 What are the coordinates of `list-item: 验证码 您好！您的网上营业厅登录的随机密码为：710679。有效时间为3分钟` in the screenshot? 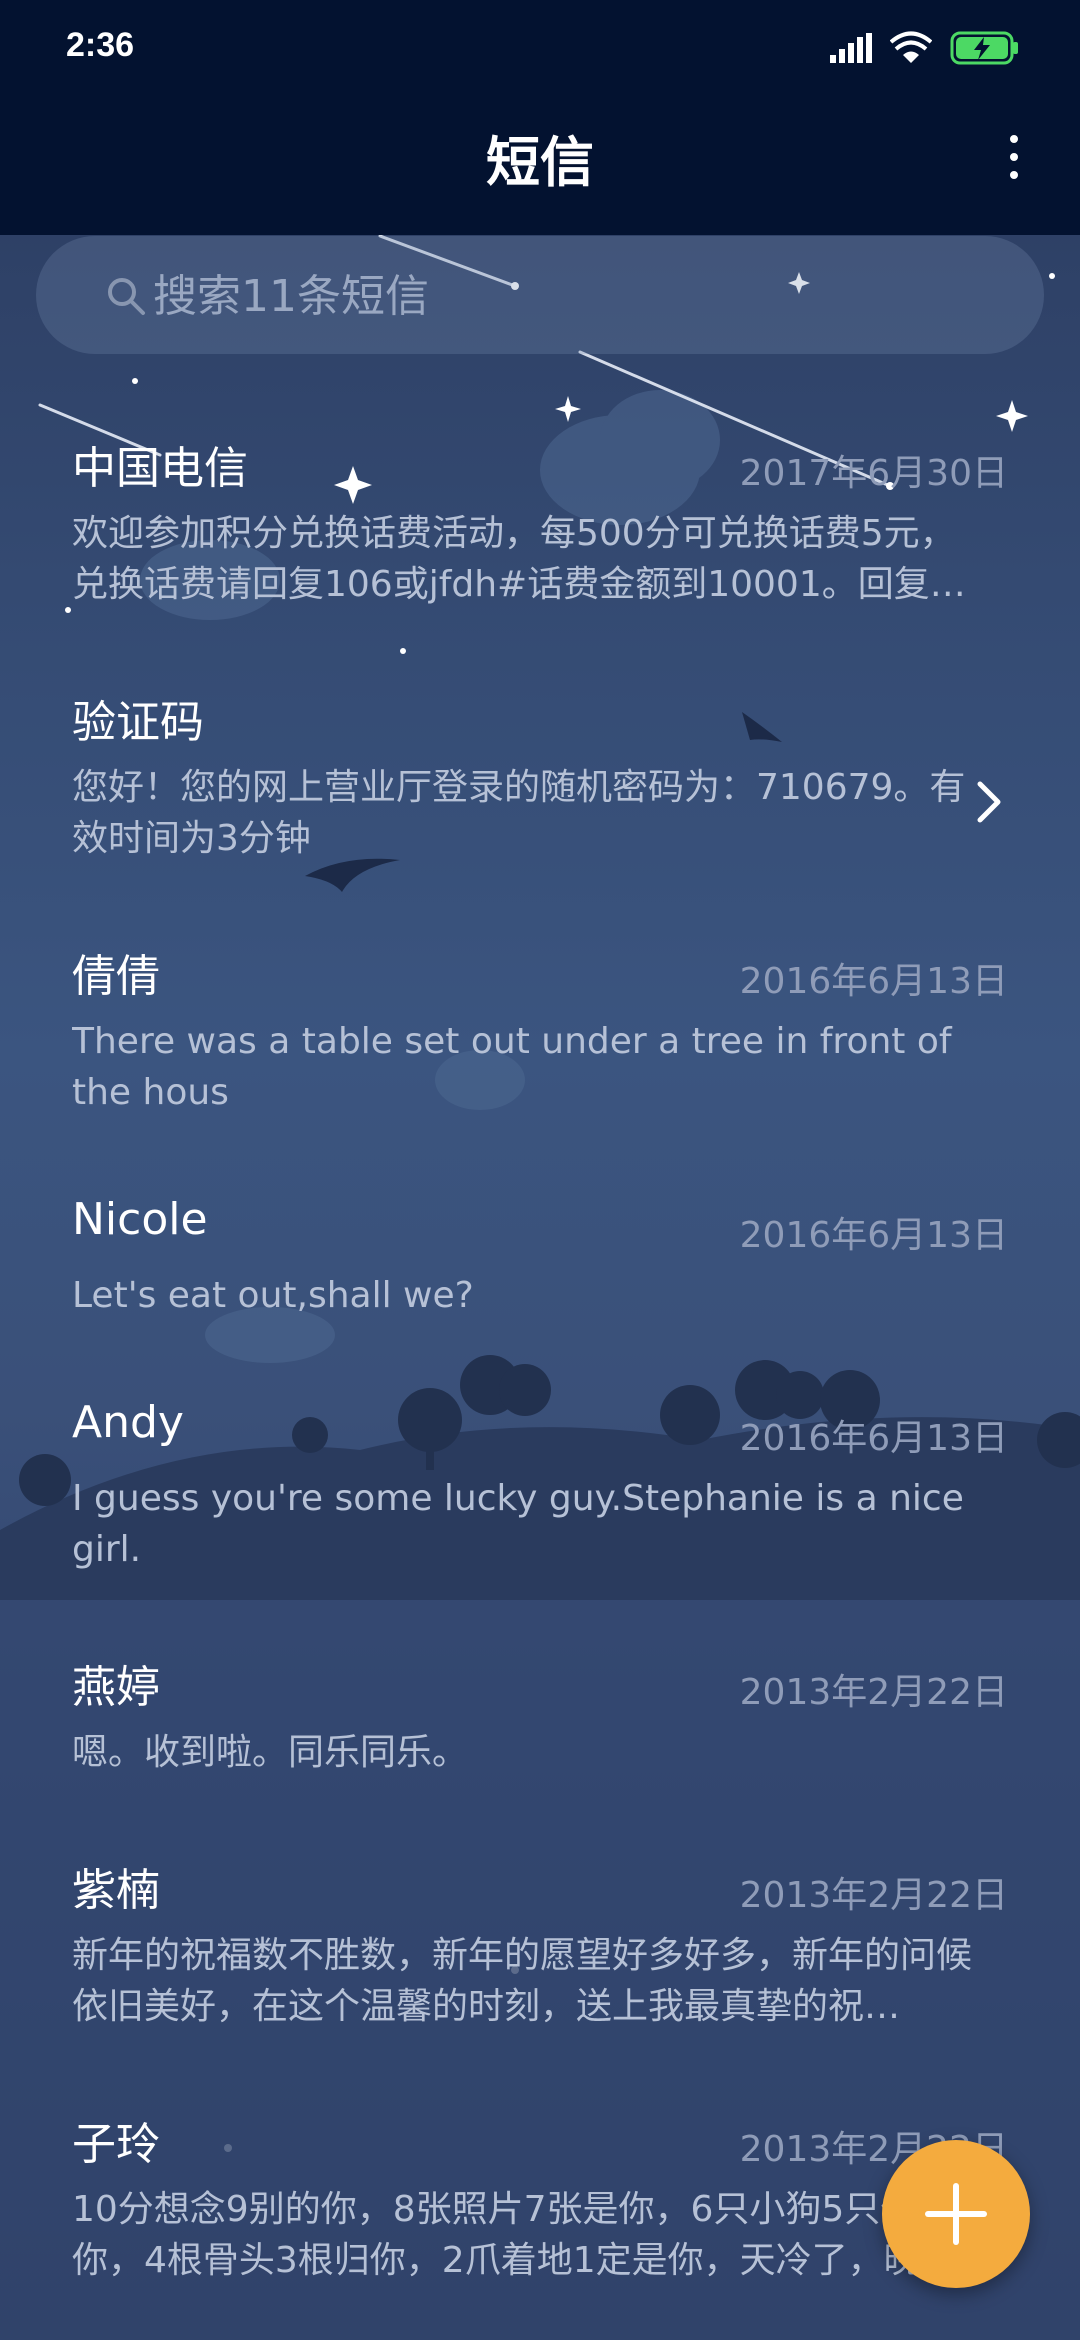 It's located at (540, 789).